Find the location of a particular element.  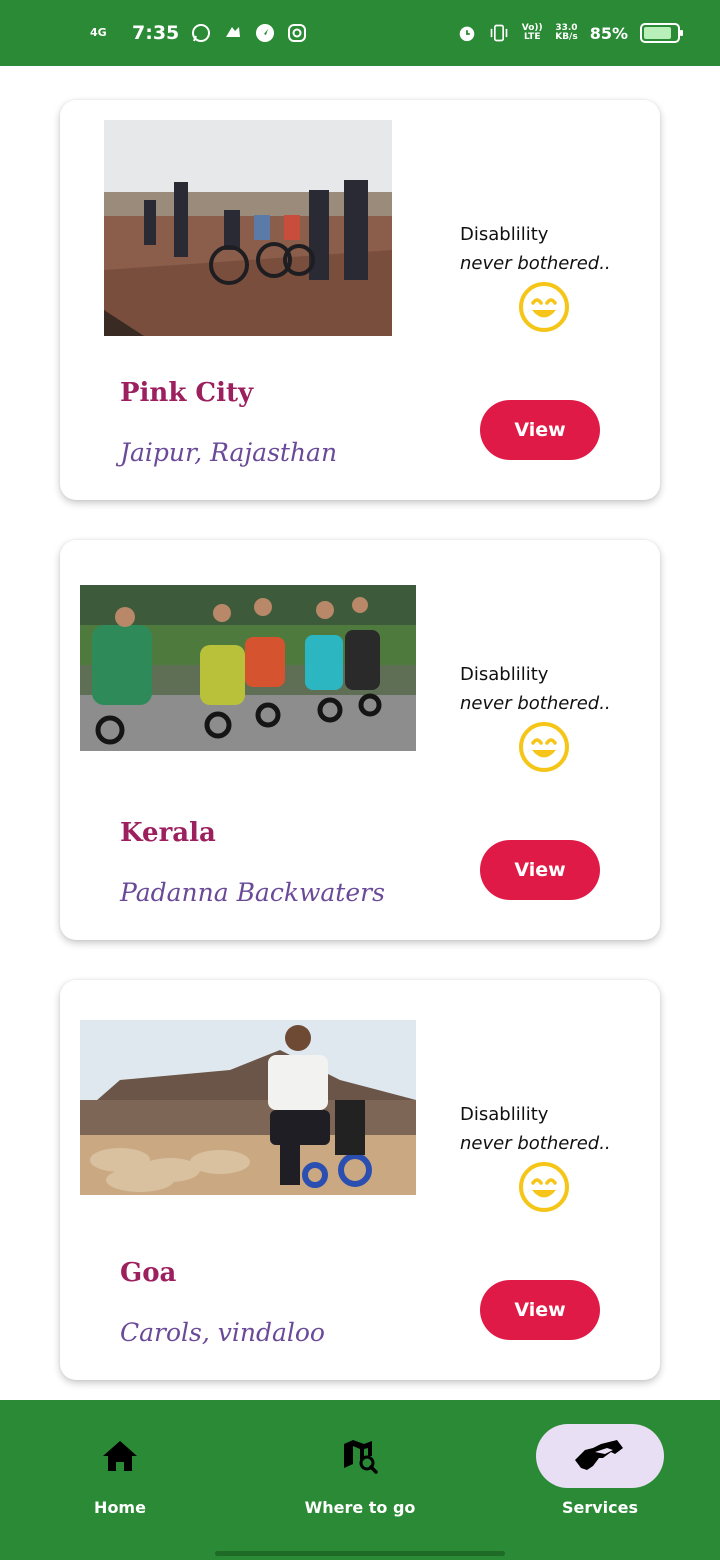

battery-percent: 85% is located at coordinates (608, 33).